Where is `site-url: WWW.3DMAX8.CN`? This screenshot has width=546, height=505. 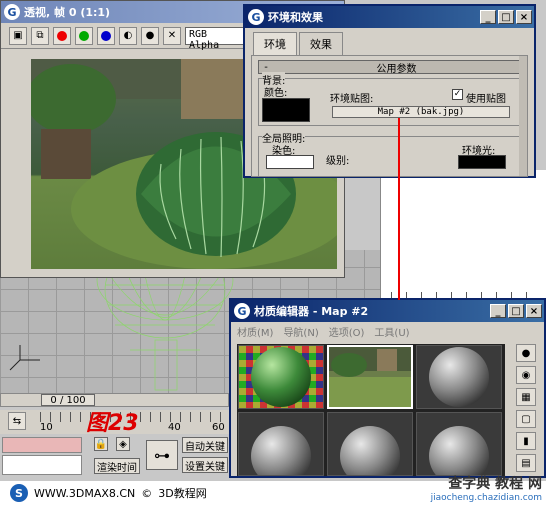 site-url: WWW.3DMAX8.CN is located at coordinates (85, 493).